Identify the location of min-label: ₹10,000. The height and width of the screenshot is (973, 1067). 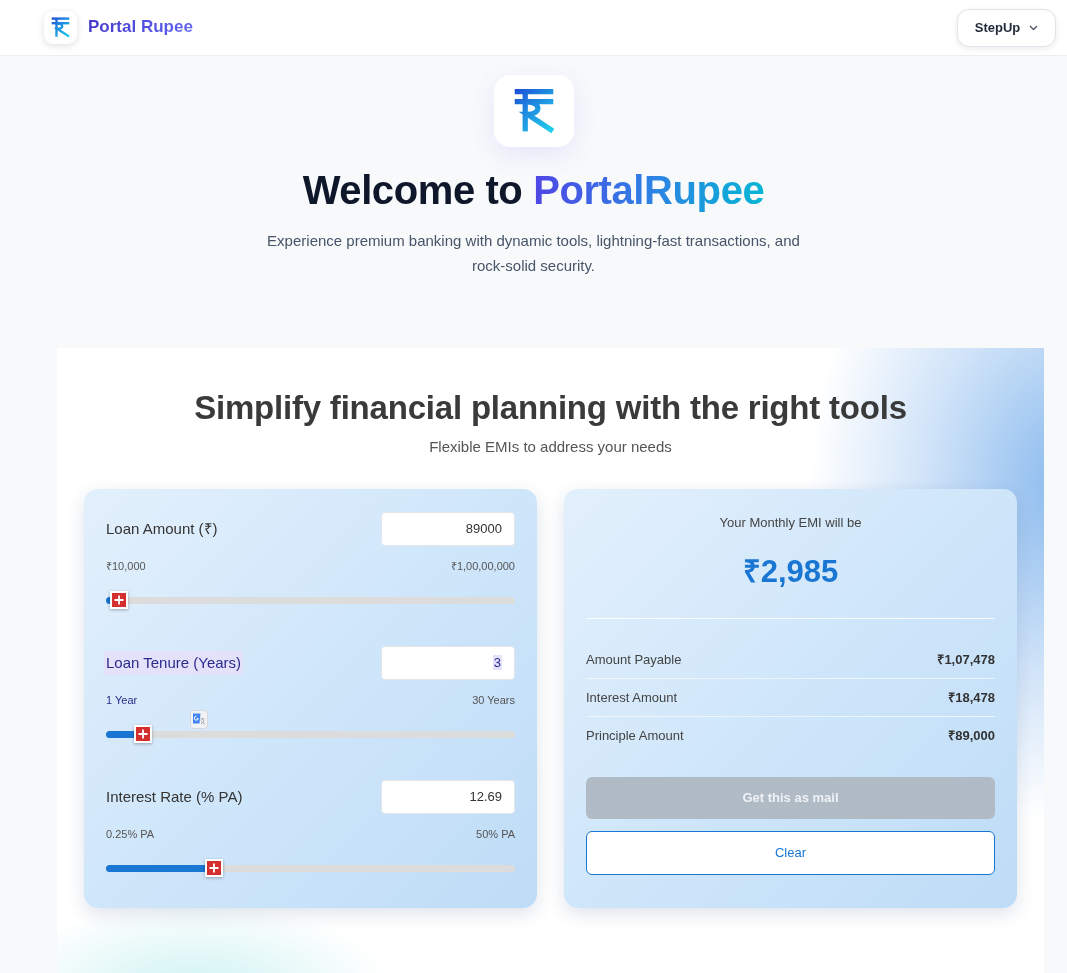
(126, 566).